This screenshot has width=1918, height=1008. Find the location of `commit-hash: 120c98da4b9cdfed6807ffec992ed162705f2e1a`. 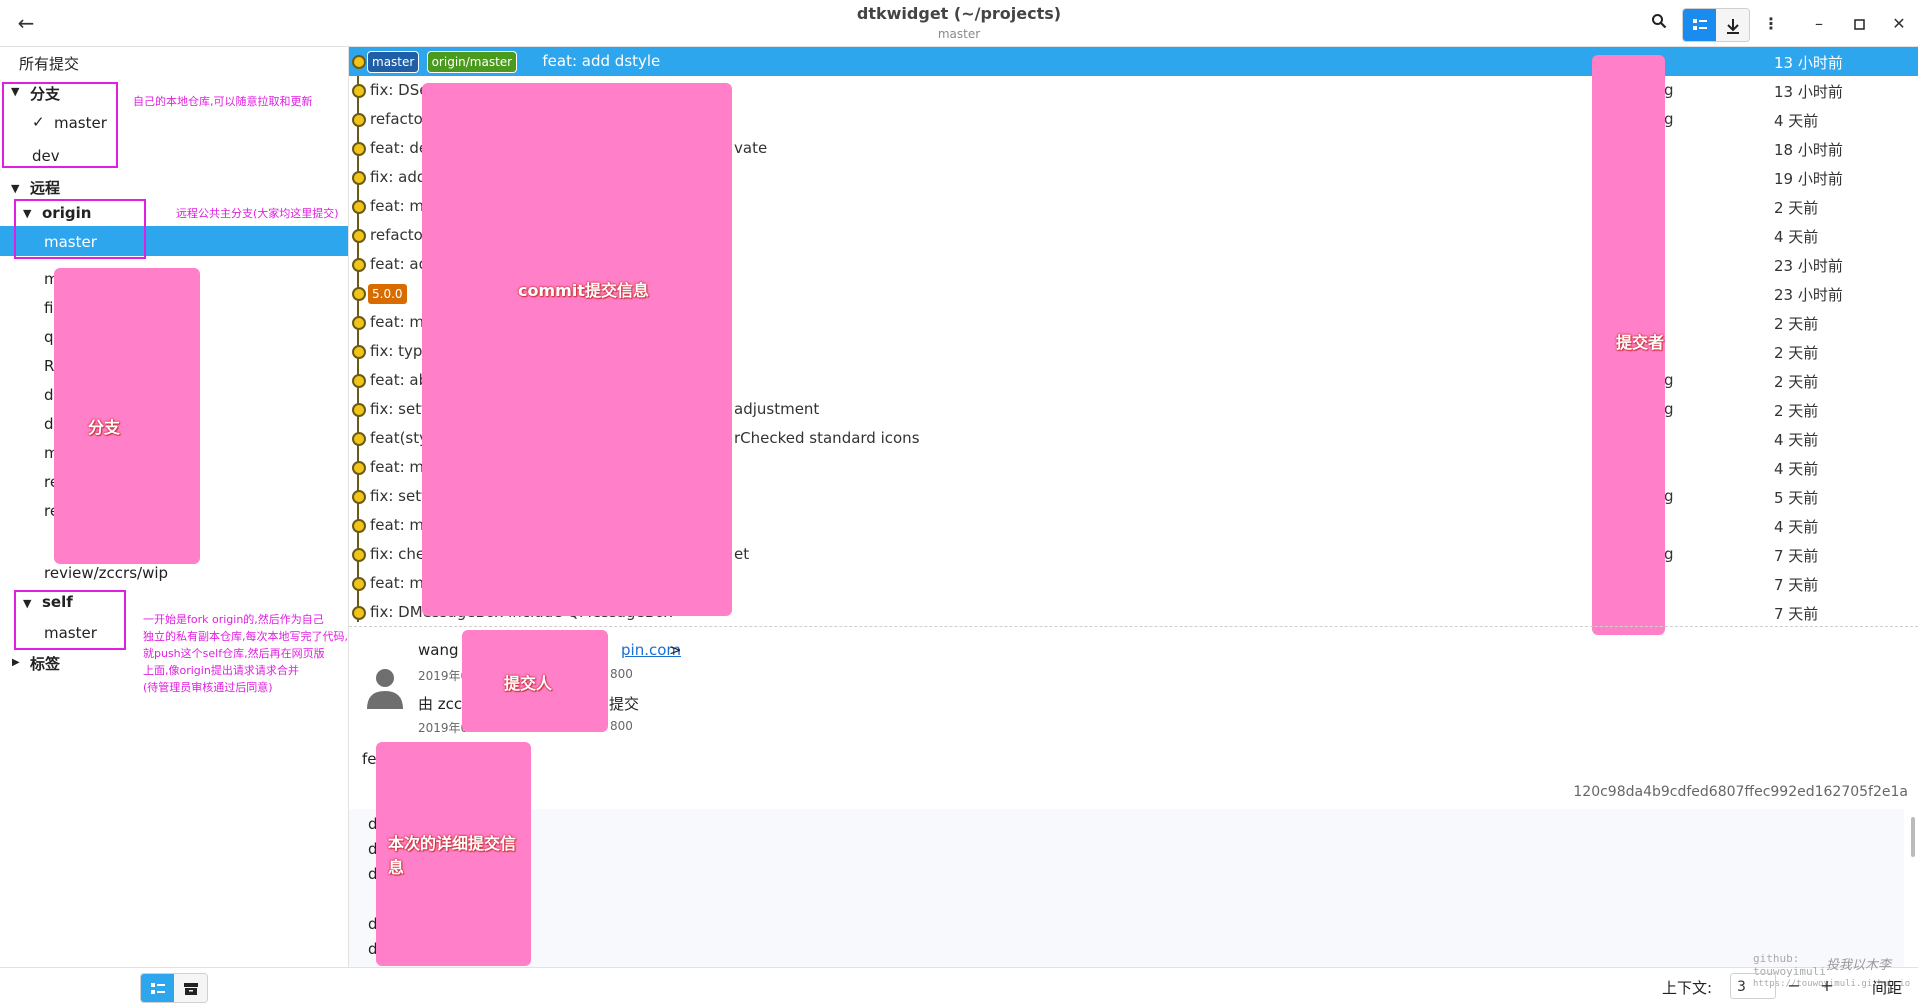

commit-hash: 120c98da4b9cdfed6807ffec992ed162705f2e1a is located at coordinates (1740, 792).